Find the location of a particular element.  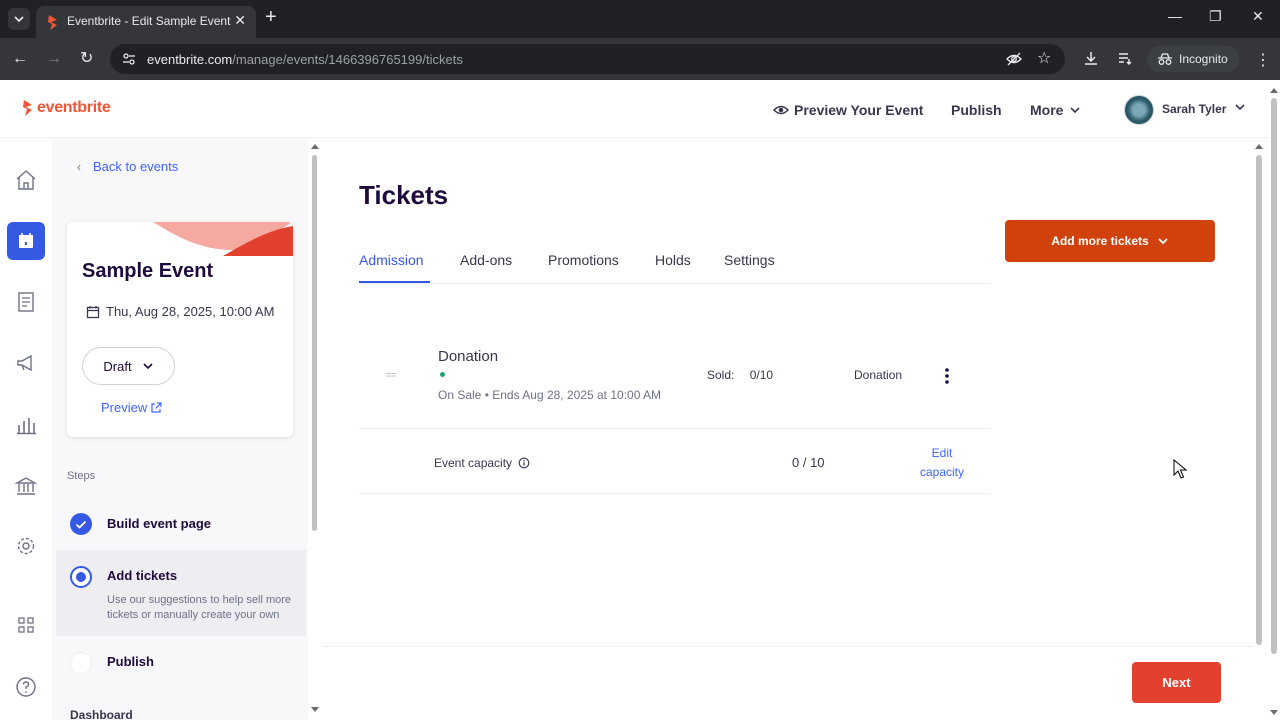

help-icon is located at coordinates (26, 687).